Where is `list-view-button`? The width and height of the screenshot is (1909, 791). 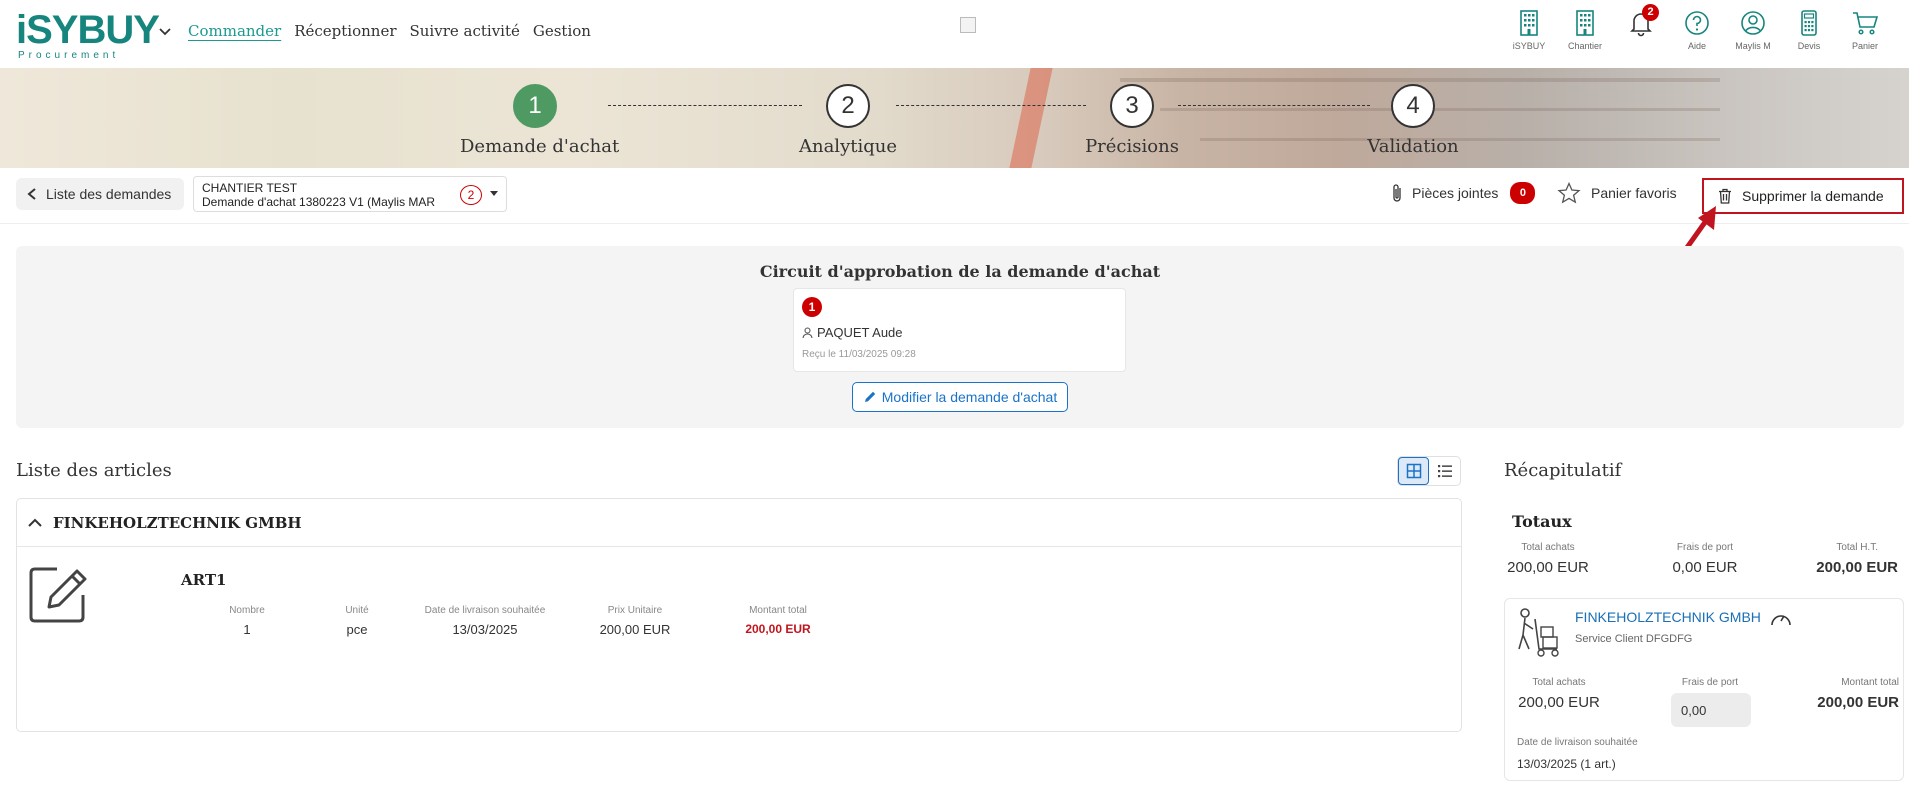 list-view-button is located at coordinates (1444, 471).